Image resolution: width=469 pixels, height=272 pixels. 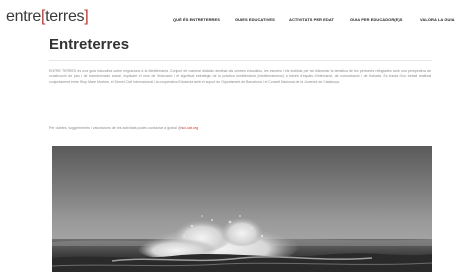 What do you see at coordinates (376, 19) in the screenshot?
I see `nav-item-guia-per-educadors: GUIA PER EDUCADOR(E)S` at bounding box center [376, 19].